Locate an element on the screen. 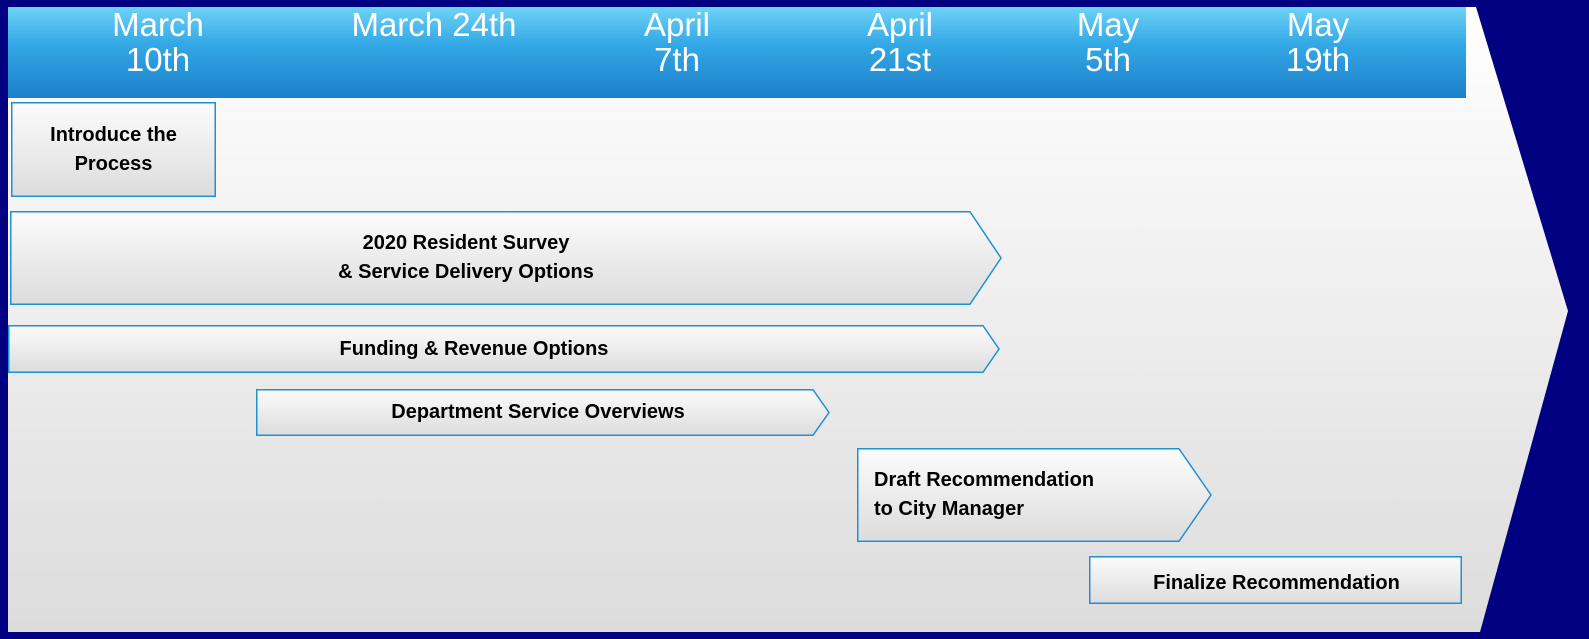 Image resolution: width=1589 pixels, height=639 pixels. date-march-24: March 24th is located at coordinates (434, 24).